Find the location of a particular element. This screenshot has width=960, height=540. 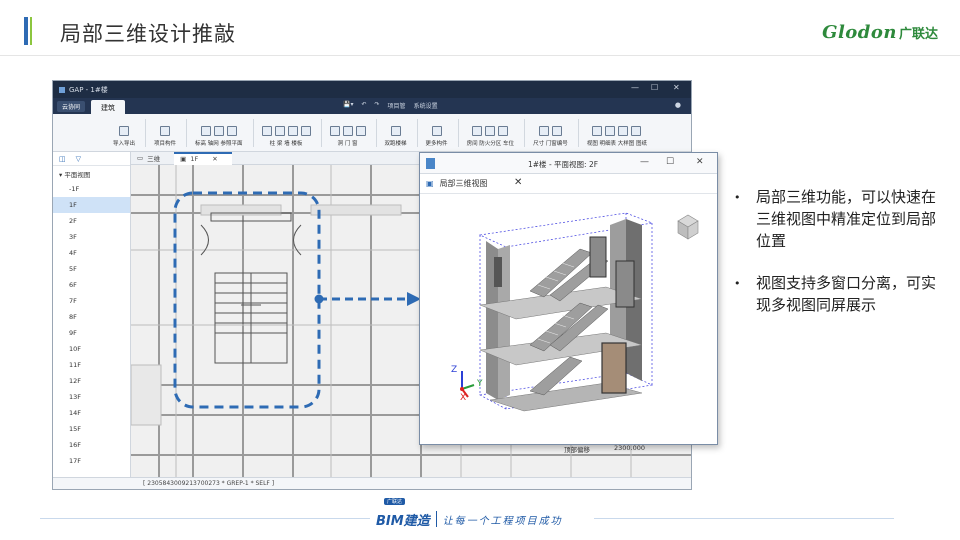

ribbon-group-dimension: 尺寸 门窗编号 is located at coordinates (550, 136).